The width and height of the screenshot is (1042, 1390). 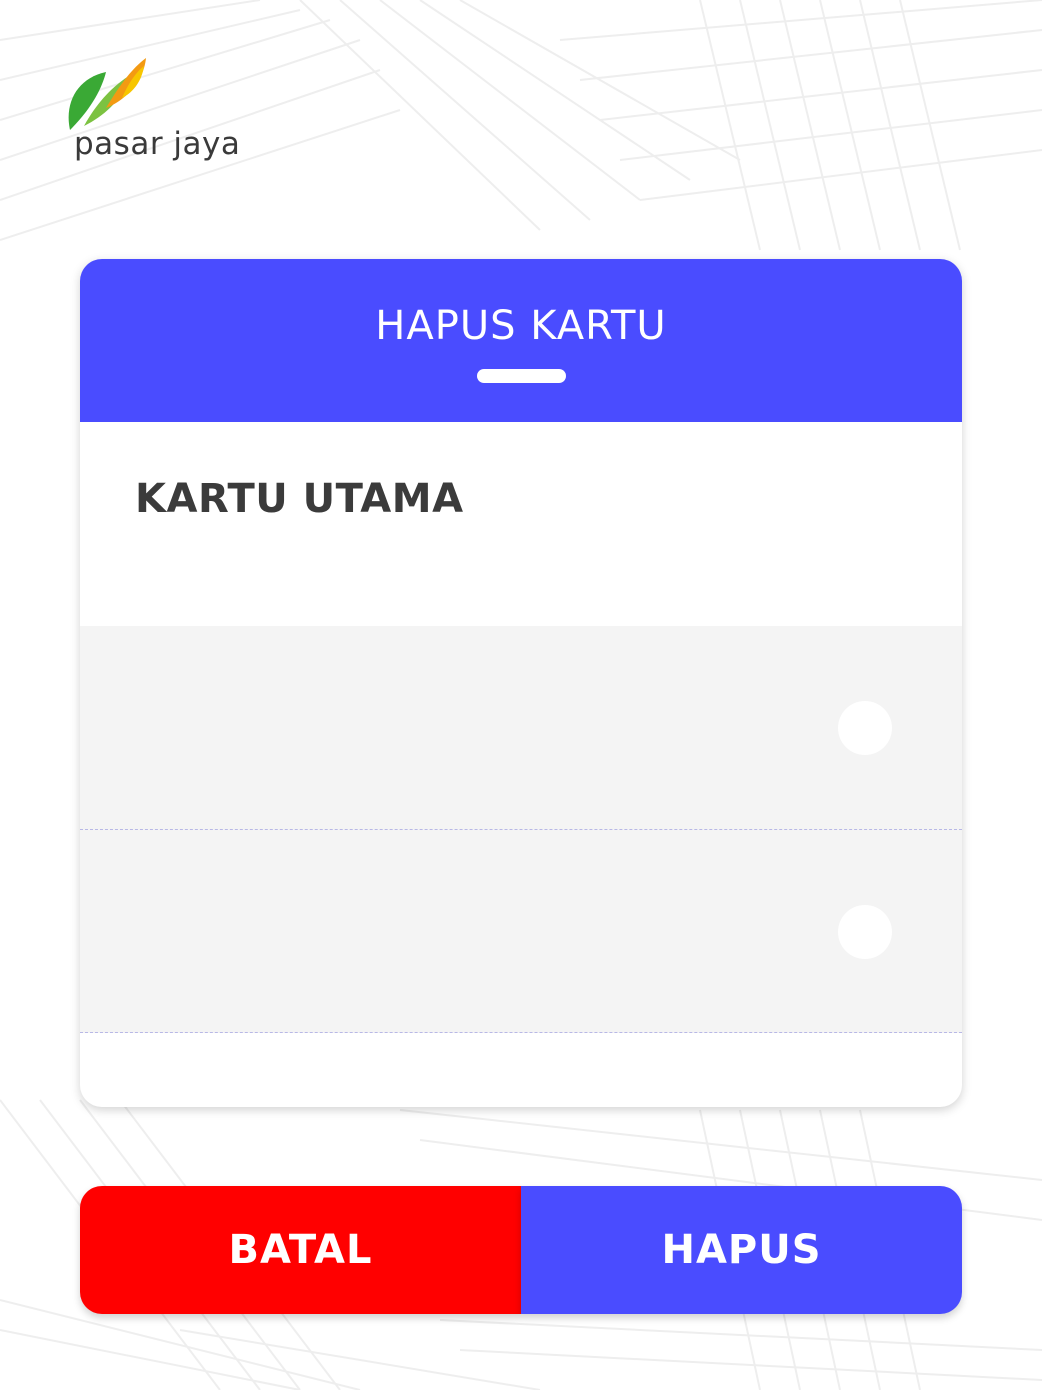 What do you see at coordinates (741, 1250) in the screenshot?
I see `delete-button: HAPUS` at bounding box center [741, 1250].